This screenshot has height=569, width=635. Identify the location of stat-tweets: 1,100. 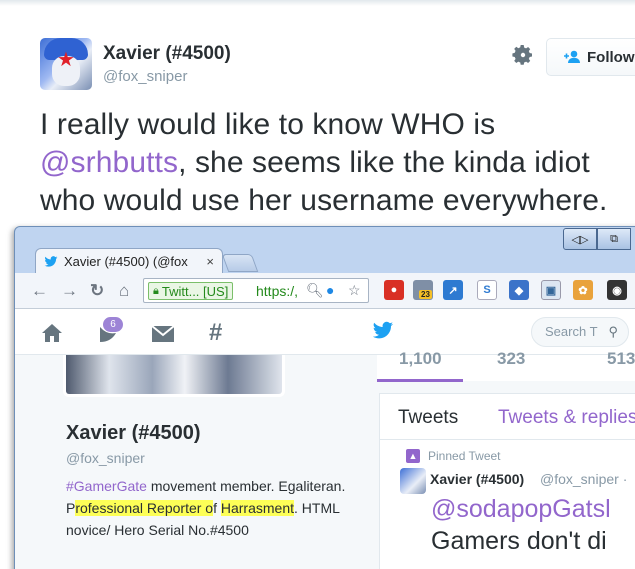
(420, 359).